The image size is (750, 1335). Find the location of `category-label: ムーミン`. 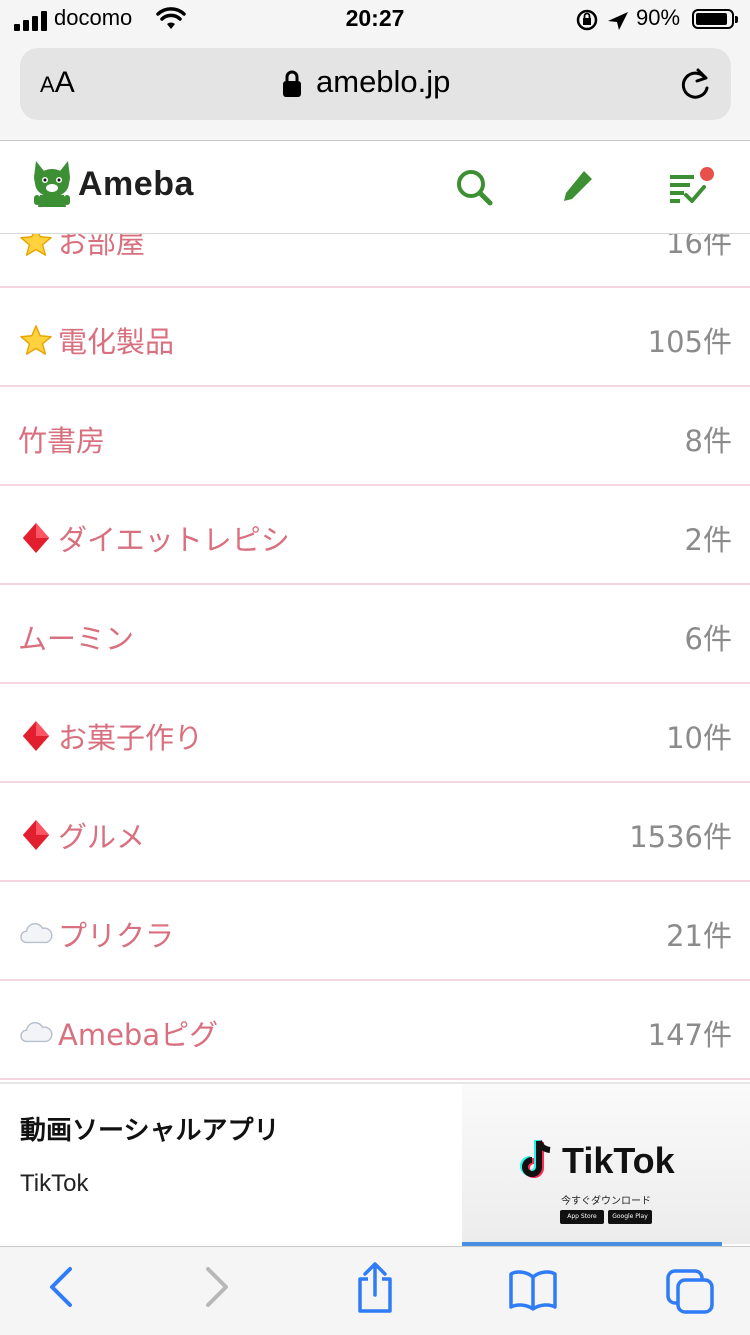

category-label: ムーミン is located at coordinates (76, 637).